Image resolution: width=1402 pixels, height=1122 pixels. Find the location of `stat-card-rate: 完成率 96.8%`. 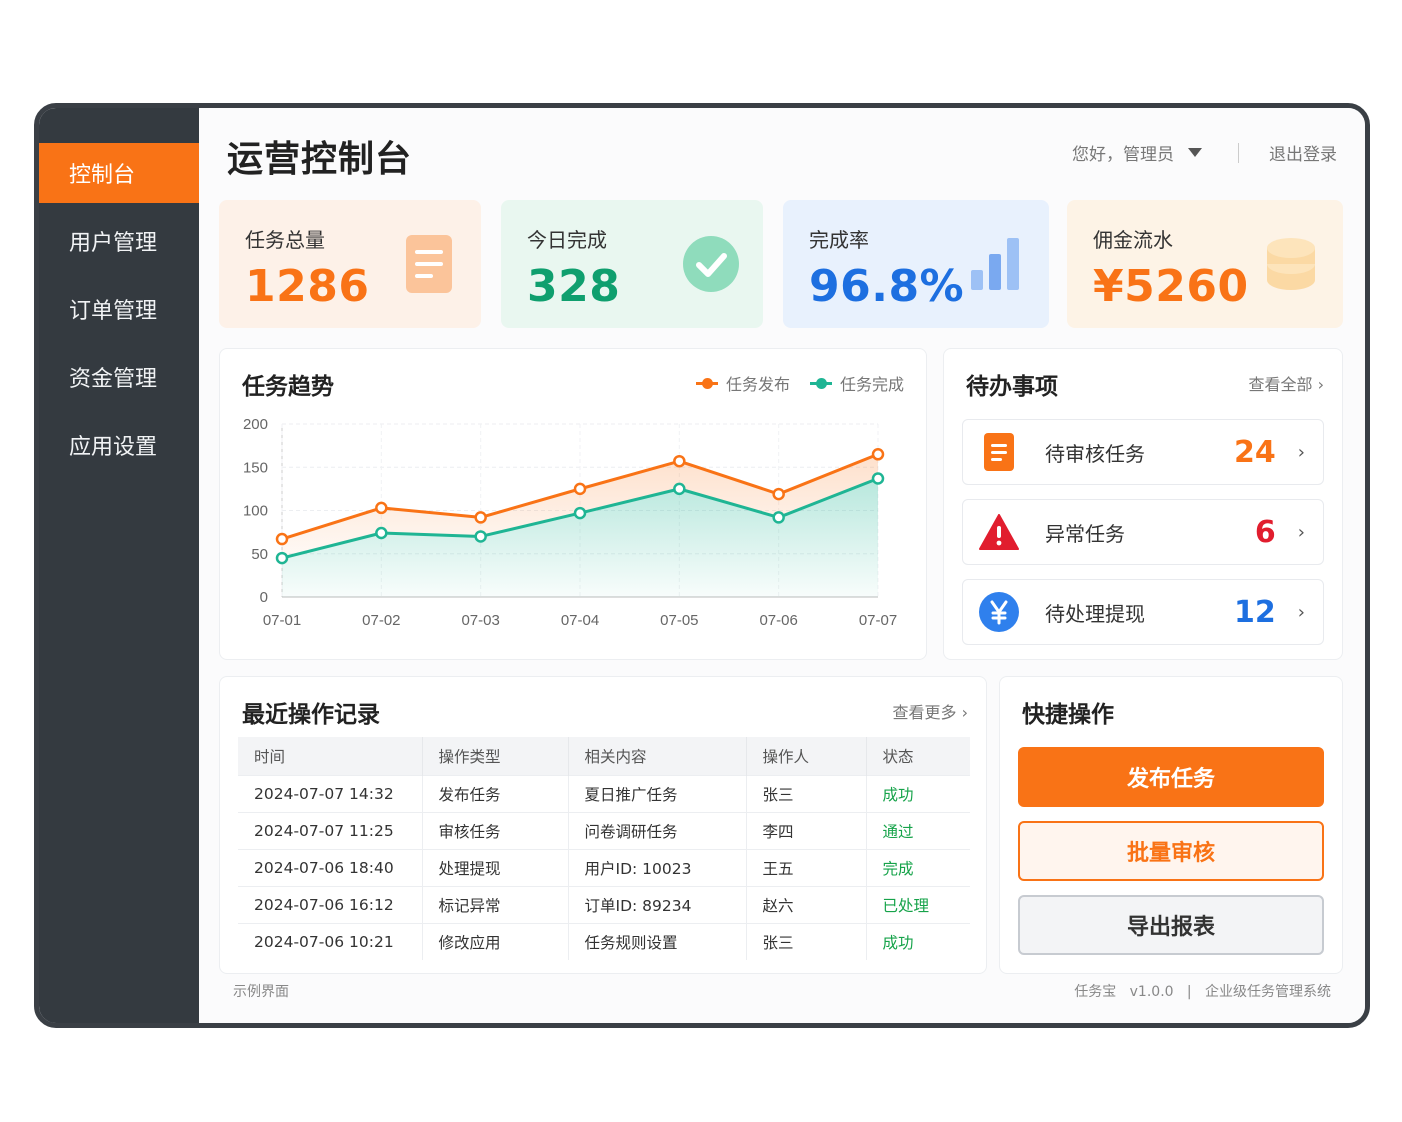

stat-card-rate: 完成率 96.8% is located at coordinates (916, 264).